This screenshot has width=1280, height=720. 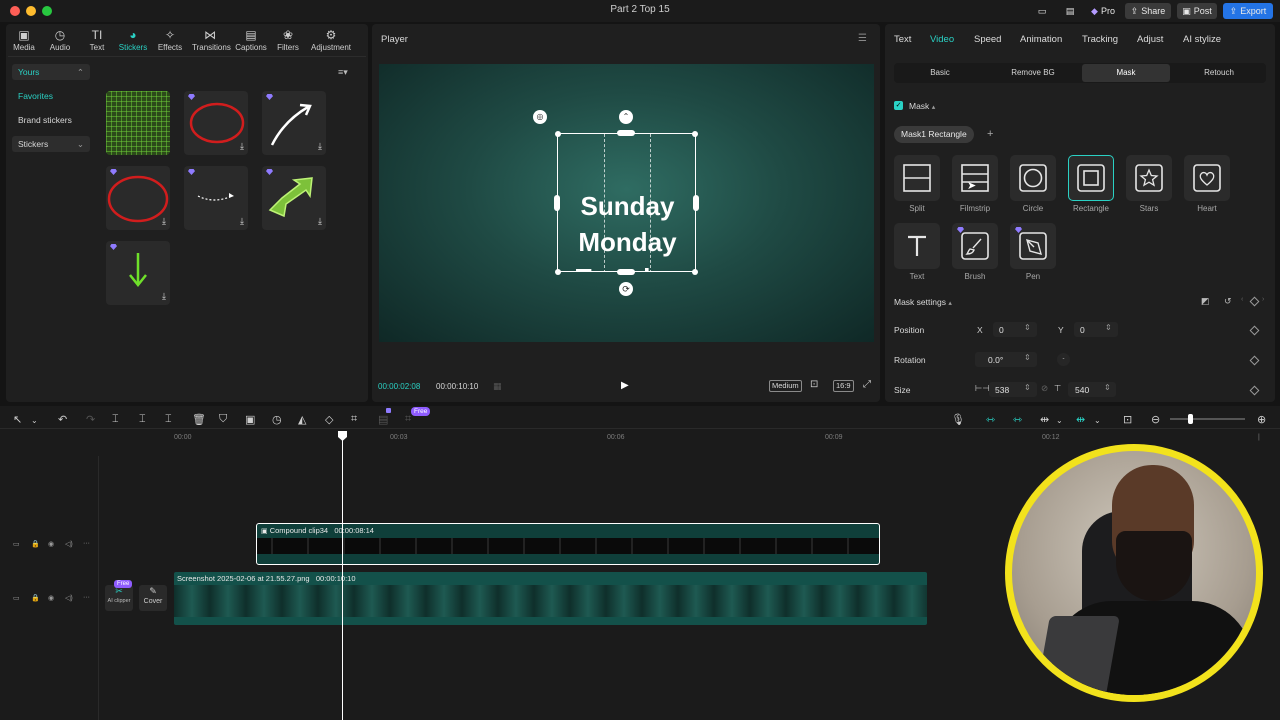 I want to click on zoom-slider, so click(x=1207, y=419).